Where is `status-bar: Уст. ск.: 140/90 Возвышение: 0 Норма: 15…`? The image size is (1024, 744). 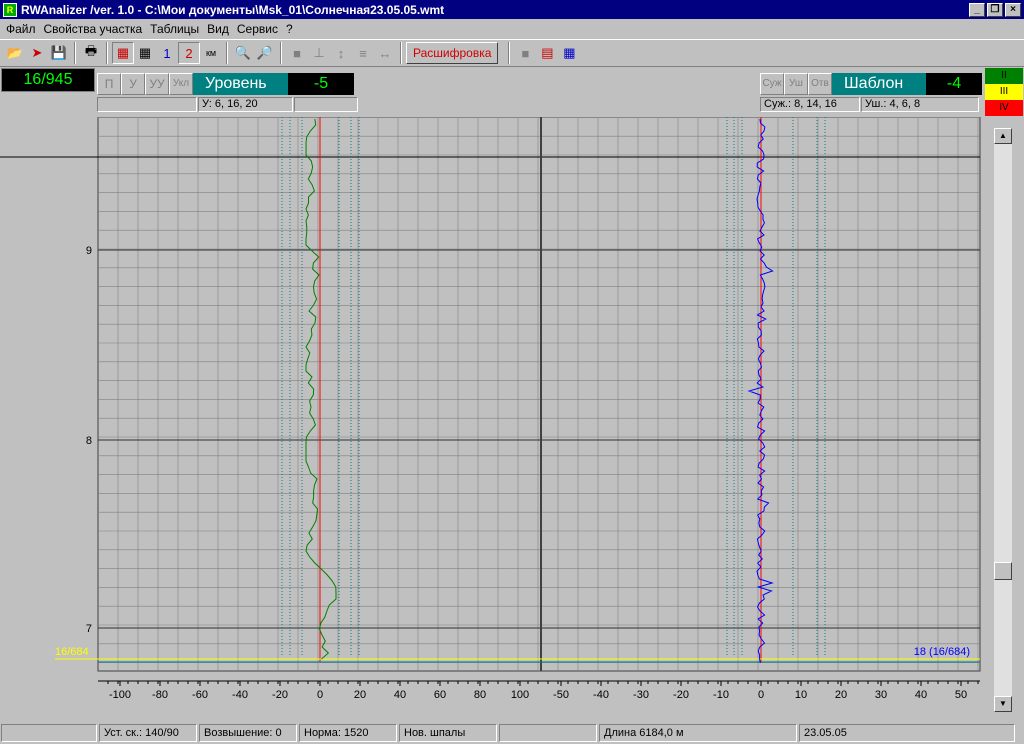
status-bar: Уст. ск.: 140/90 Возвышение: 0 Норма: 15… is located at coordinates (512, 733).